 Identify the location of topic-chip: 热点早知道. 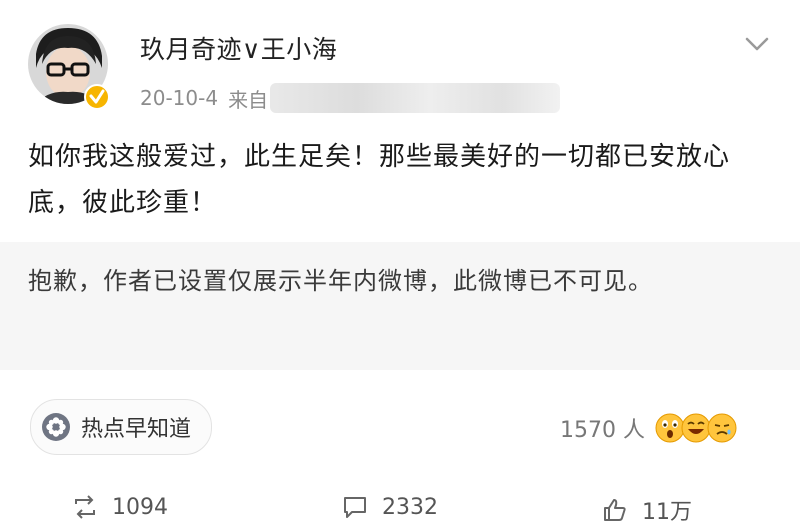
(121, 427).